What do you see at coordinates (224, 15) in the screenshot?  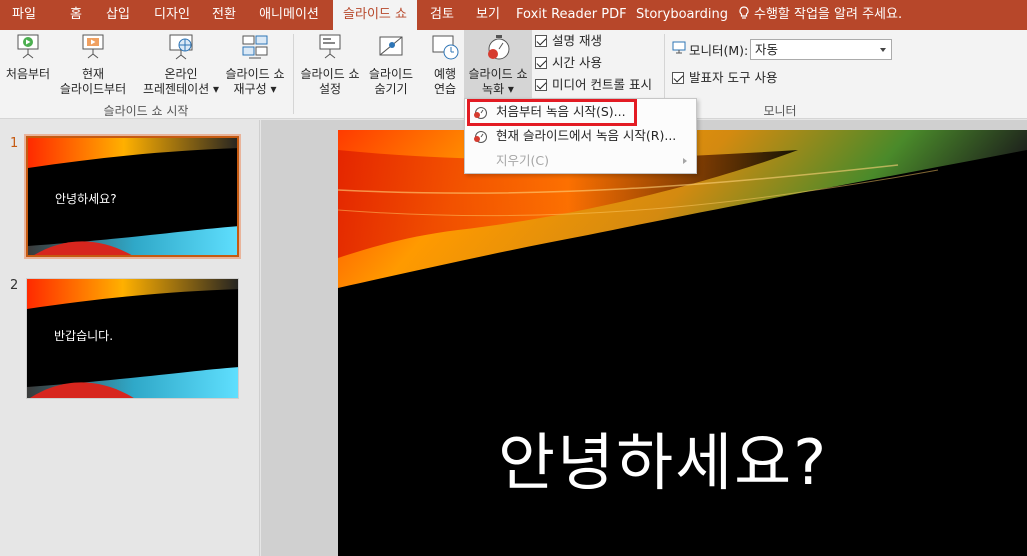 I see `tab-transitions: 전환` at bounding box center [224, 15].